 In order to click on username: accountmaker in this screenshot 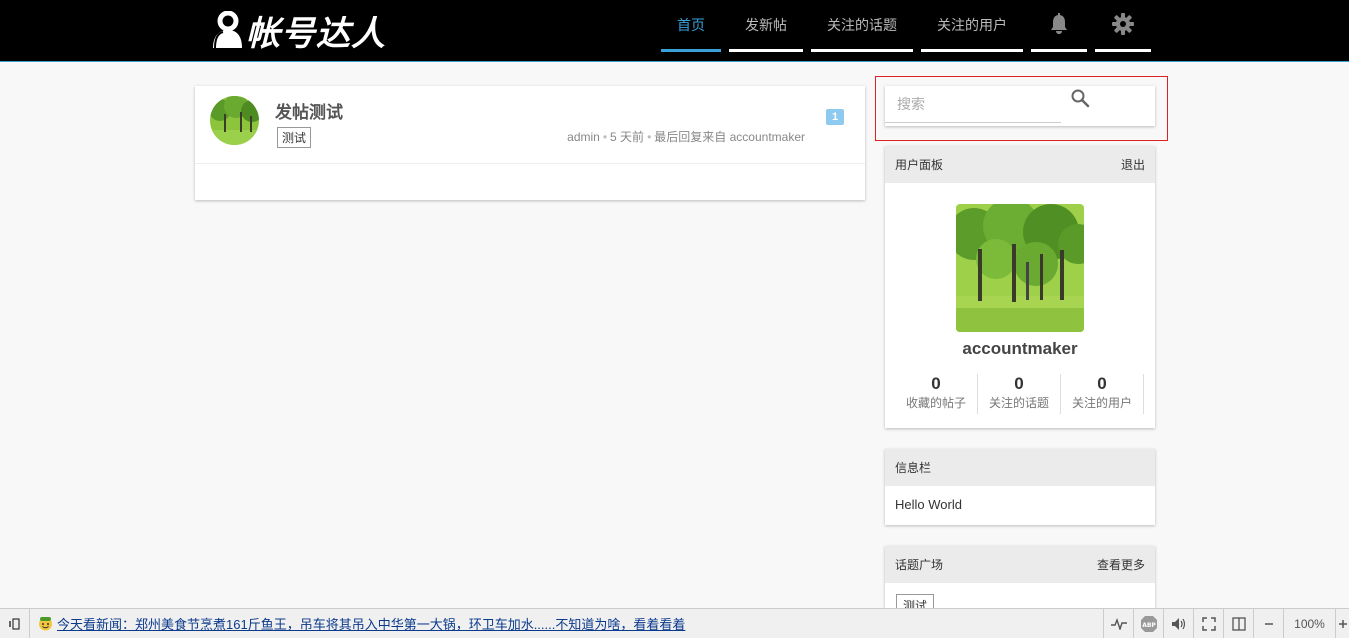, I will do `click(1020, 349)`.